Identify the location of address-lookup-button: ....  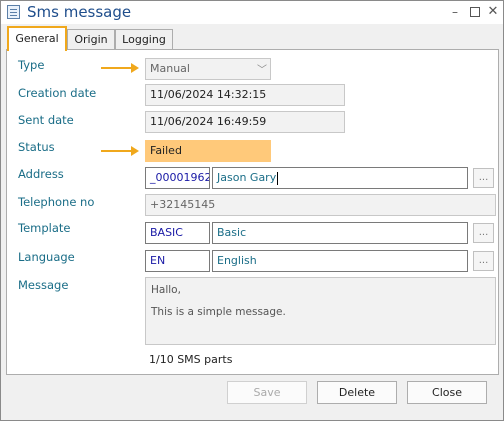
(483, 178).